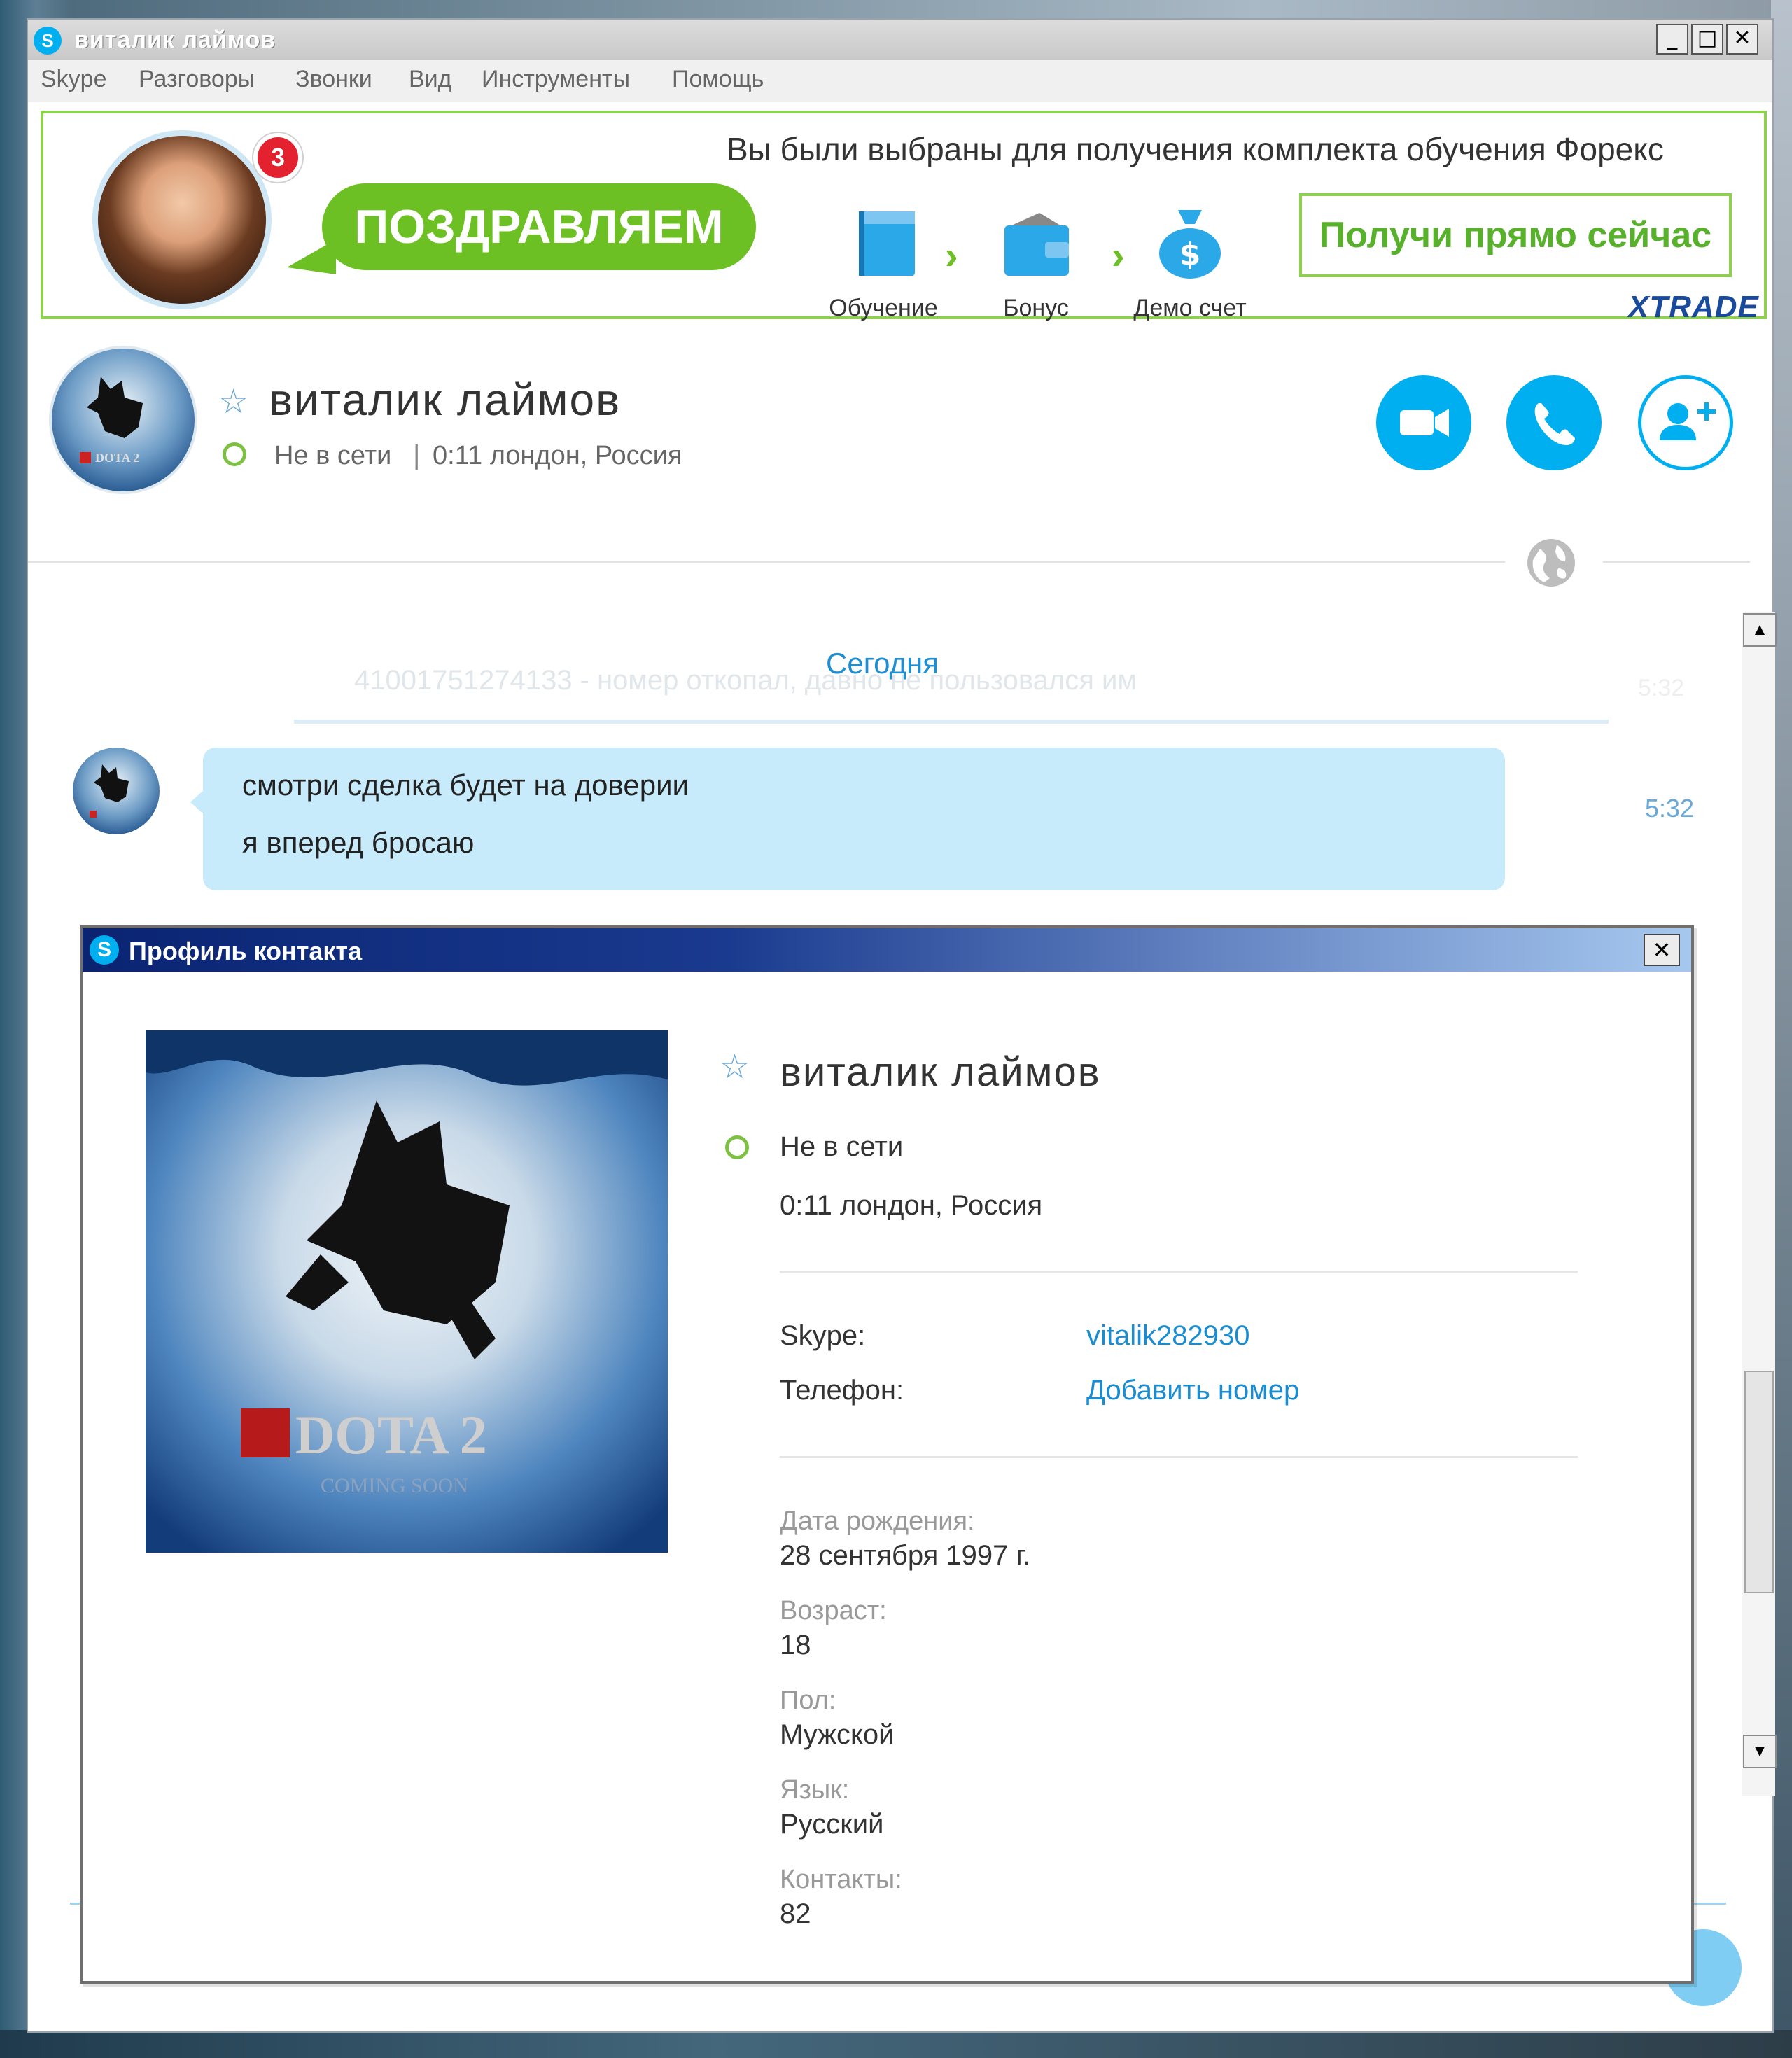 This screenshot has height=2058, width=1792. I want to click on dota-avatar-image: DOTA 2, so click(123, 420).